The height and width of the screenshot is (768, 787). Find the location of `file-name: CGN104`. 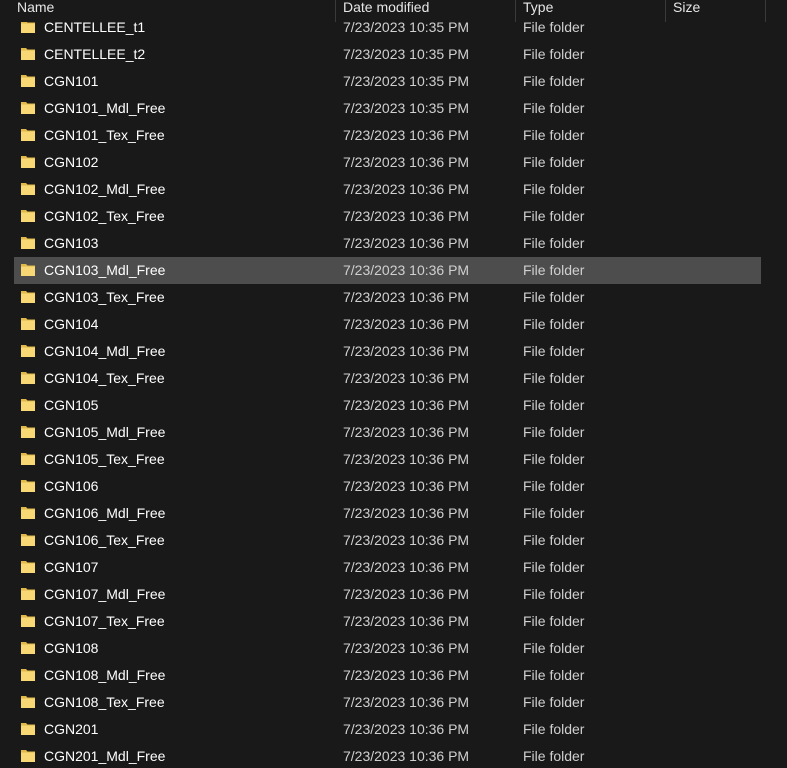

file-name: CGN104 is located at coordinates (71, 324).